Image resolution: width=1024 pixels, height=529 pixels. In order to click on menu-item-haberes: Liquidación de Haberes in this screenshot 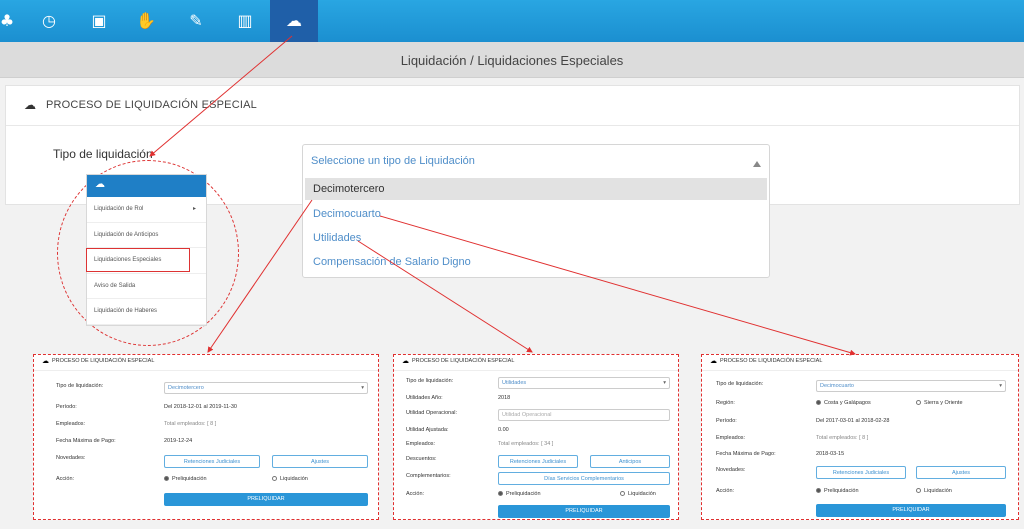, I will do `click(146, 312)`.